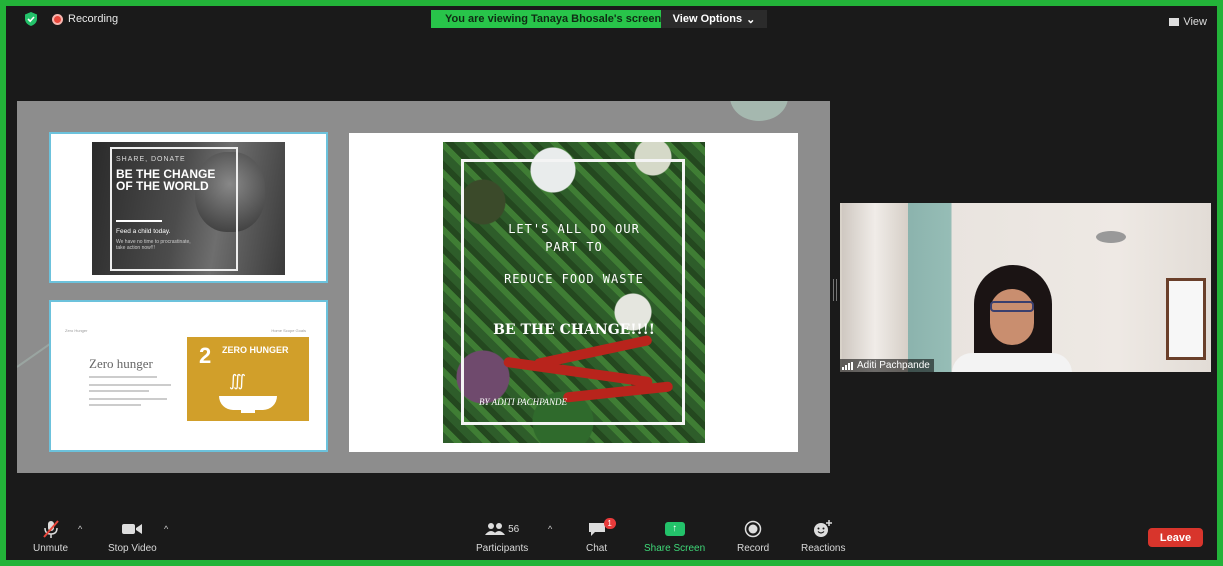 The height and width of the screenshot is (566, 1223). What do you see at coordinates (550, 529) in the screenshot?
I see `participants-options-caret: ^` at bounding box center [550, 529].